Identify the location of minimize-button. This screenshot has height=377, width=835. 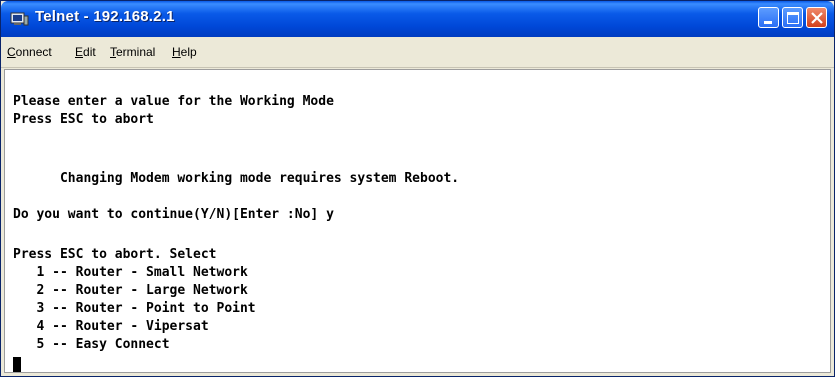
(768, 17).